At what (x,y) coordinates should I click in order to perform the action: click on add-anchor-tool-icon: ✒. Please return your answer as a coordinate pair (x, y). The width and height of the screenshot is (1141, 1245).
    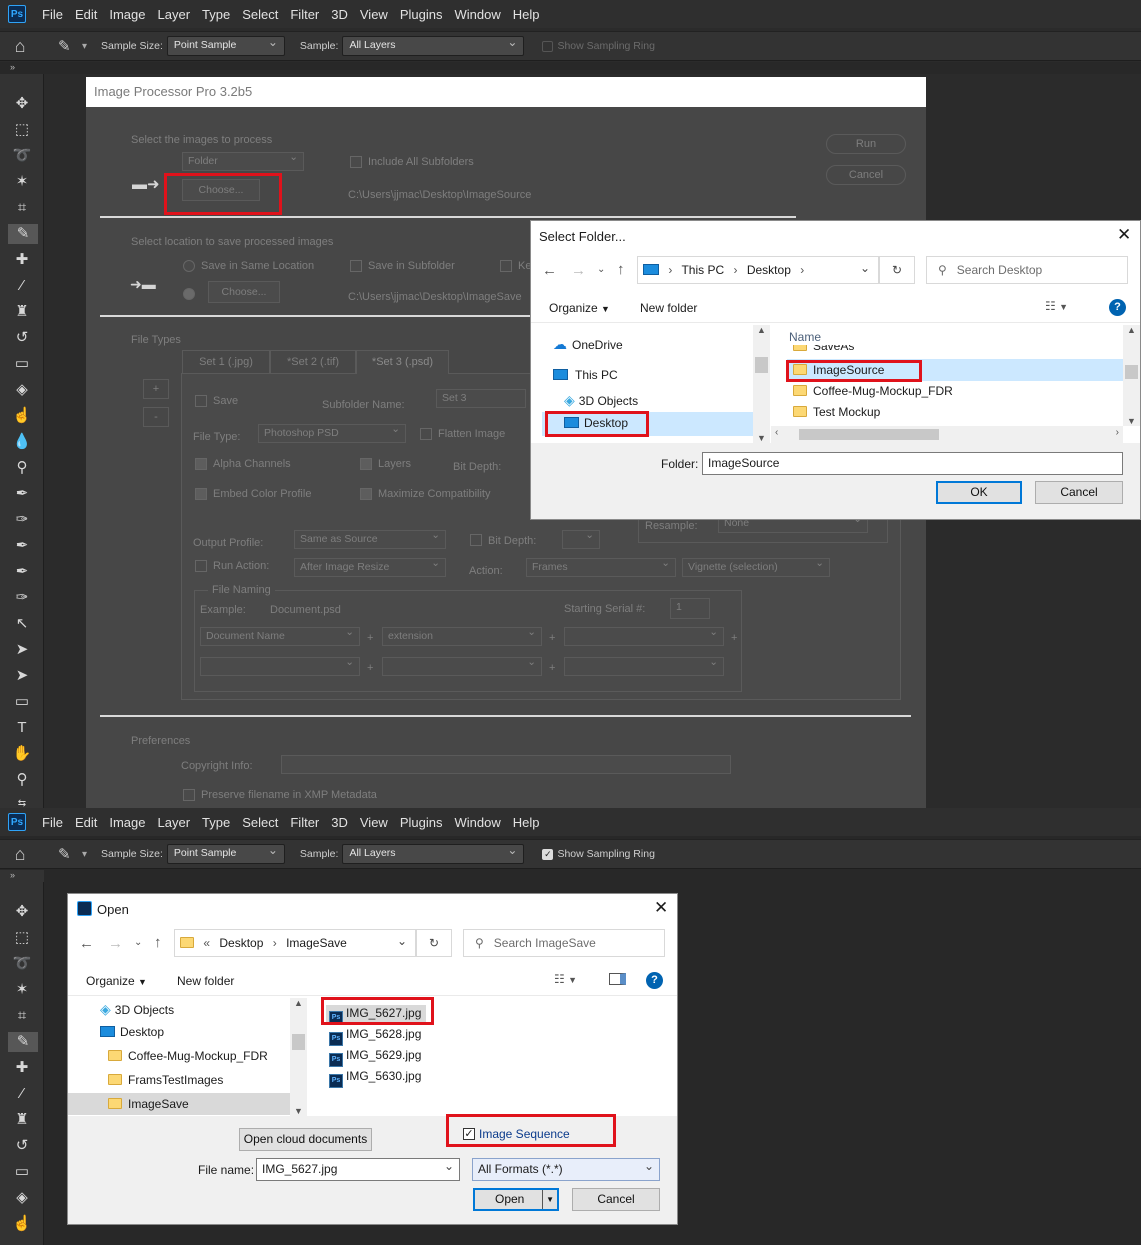
    Looking at the image, I should click on (22, 546).